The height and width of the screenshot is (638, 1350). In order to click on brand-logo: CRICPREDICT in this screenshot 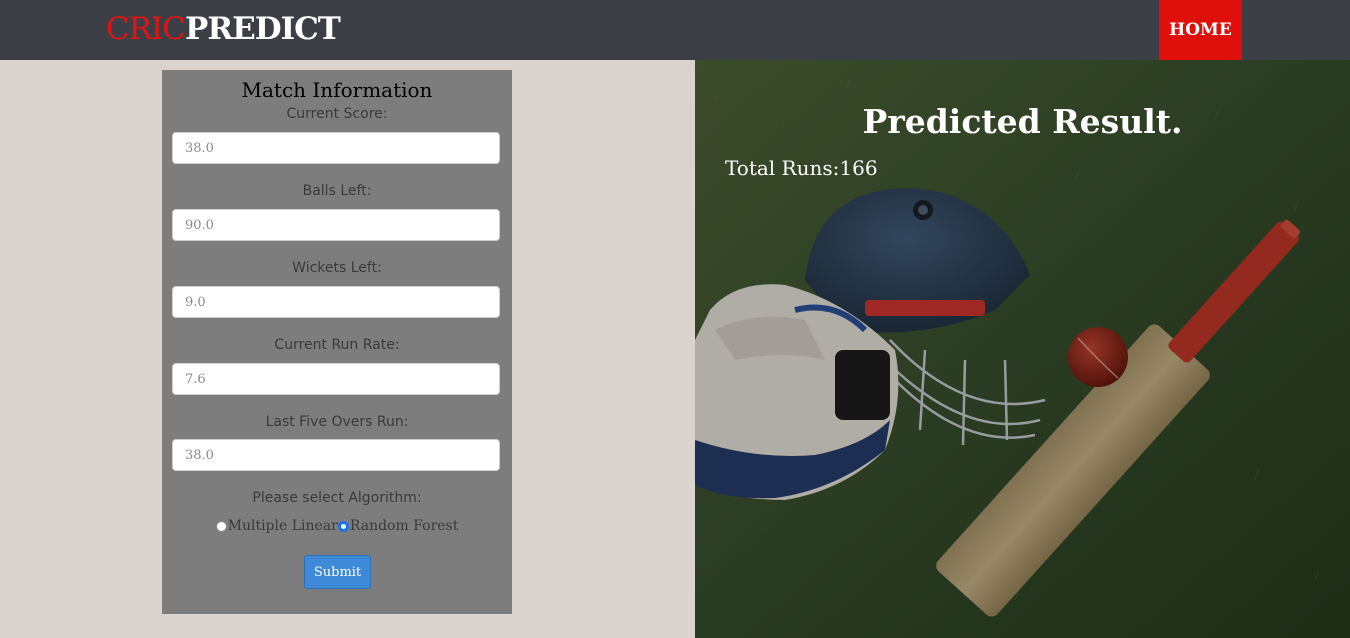, I will do `click(223, 29)`.